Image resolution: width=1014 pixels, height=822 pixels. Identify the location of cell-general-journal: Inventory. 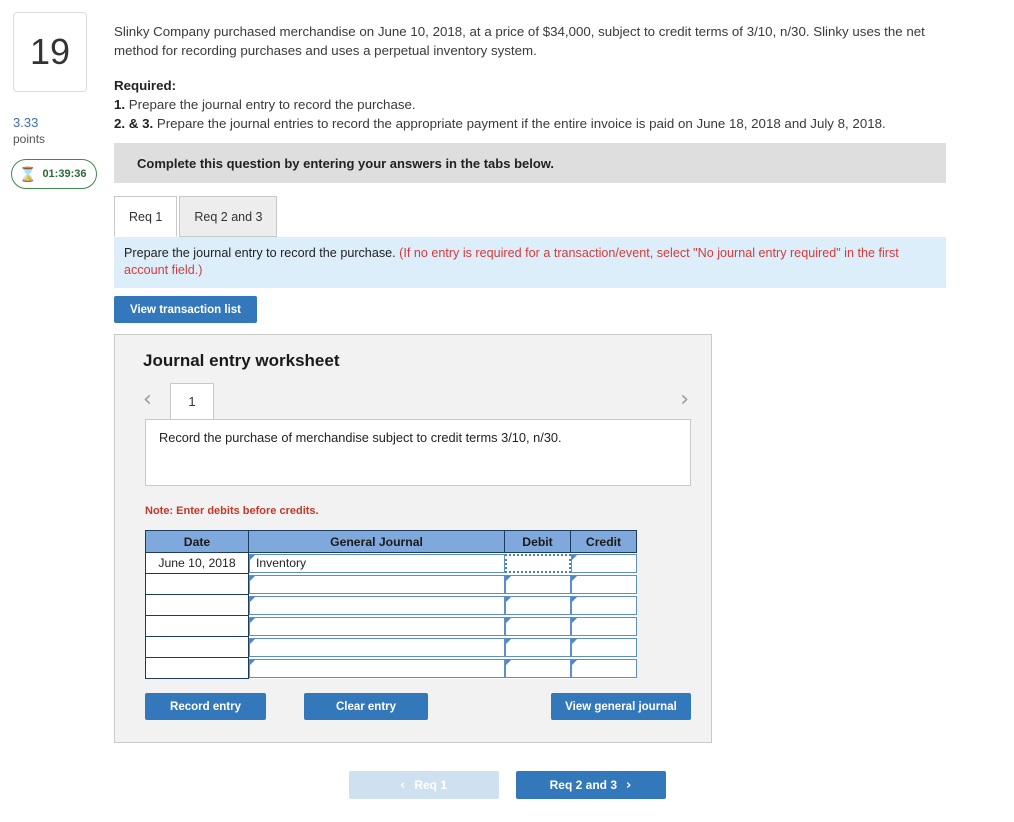
(376, 563).